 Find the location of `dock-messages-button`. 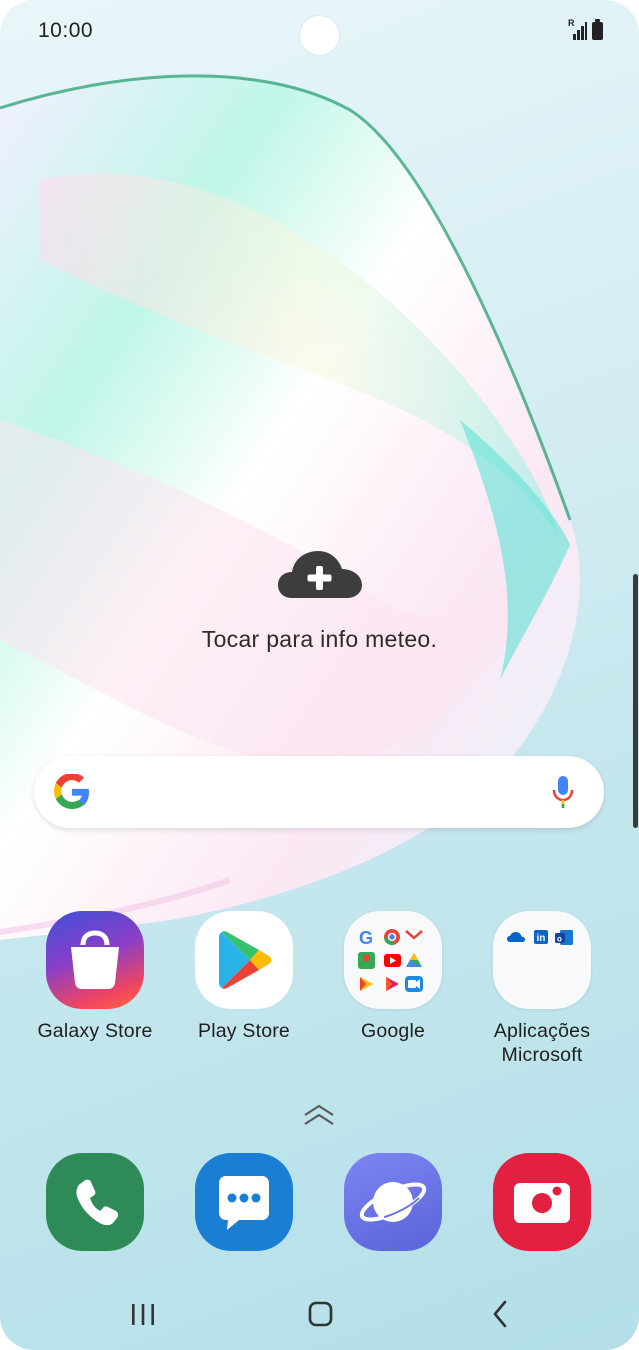

dock-messages-button is located at coordinates (244, 1202).